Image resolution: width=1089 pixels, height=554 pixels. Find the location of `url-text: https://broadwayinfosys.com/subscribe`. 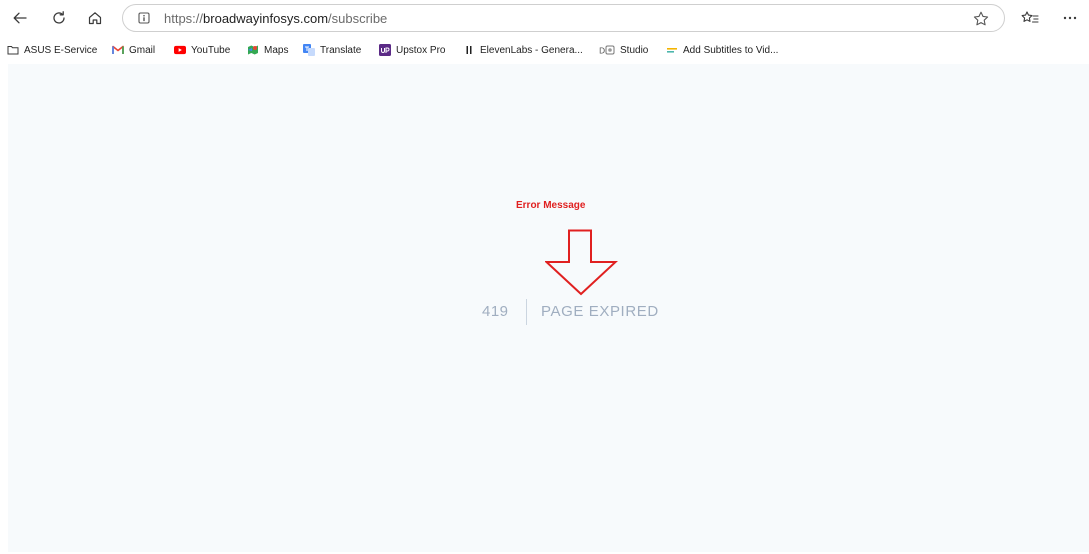

url-text: https://broadwayinfosys.com/subscribe is located at coordinates (275, 18).